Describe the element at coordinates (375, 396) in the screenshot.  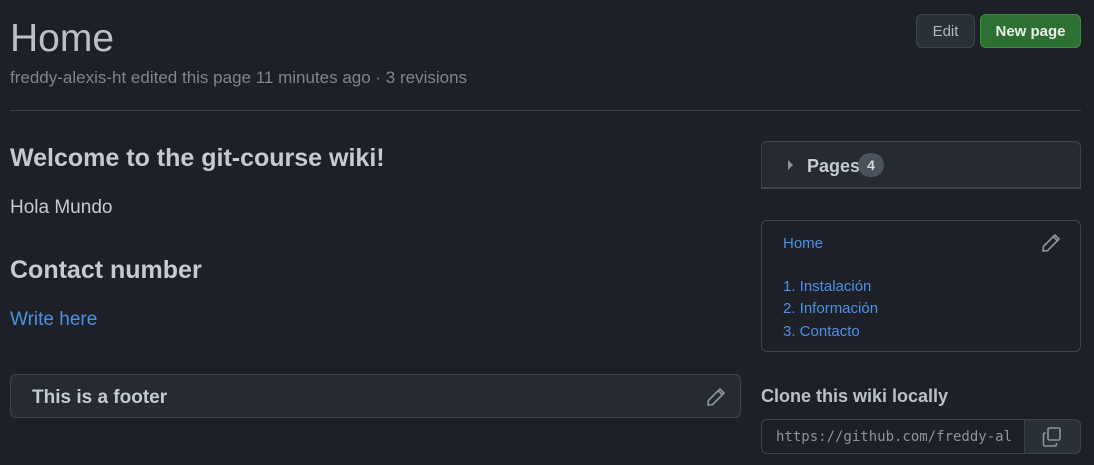
I see `wiki-footer: This is a footer` at that location.